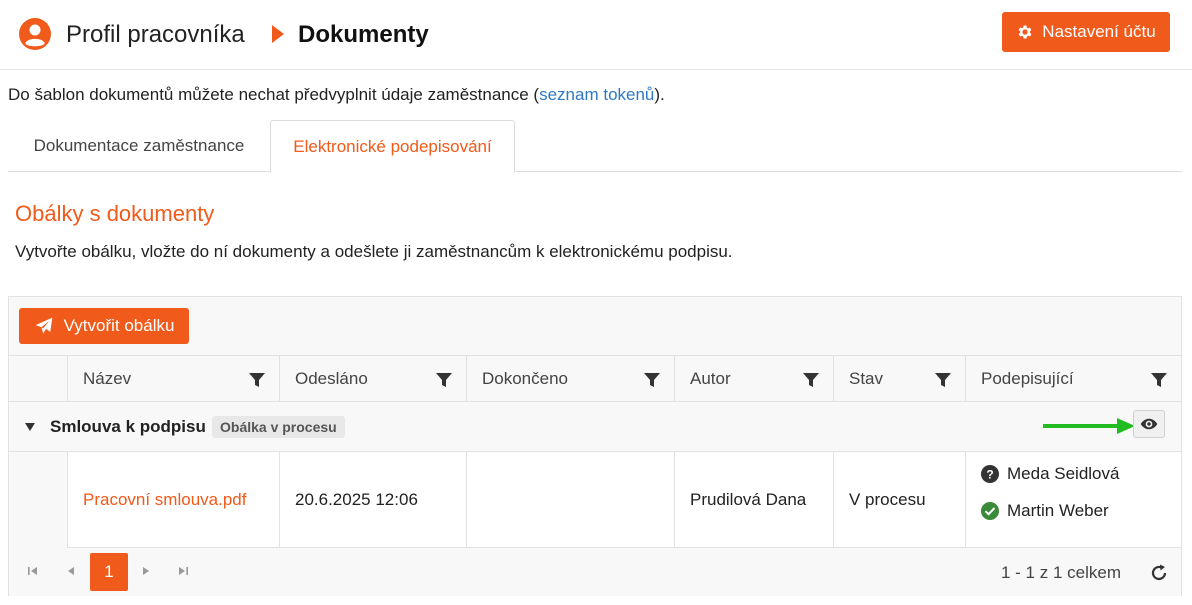 Image resolution: width=1192 pixels, height=605 pixels. Describe the element at coordinates (525, 378) in the screenshot. I see `header-label: Dokončeno` at that location.